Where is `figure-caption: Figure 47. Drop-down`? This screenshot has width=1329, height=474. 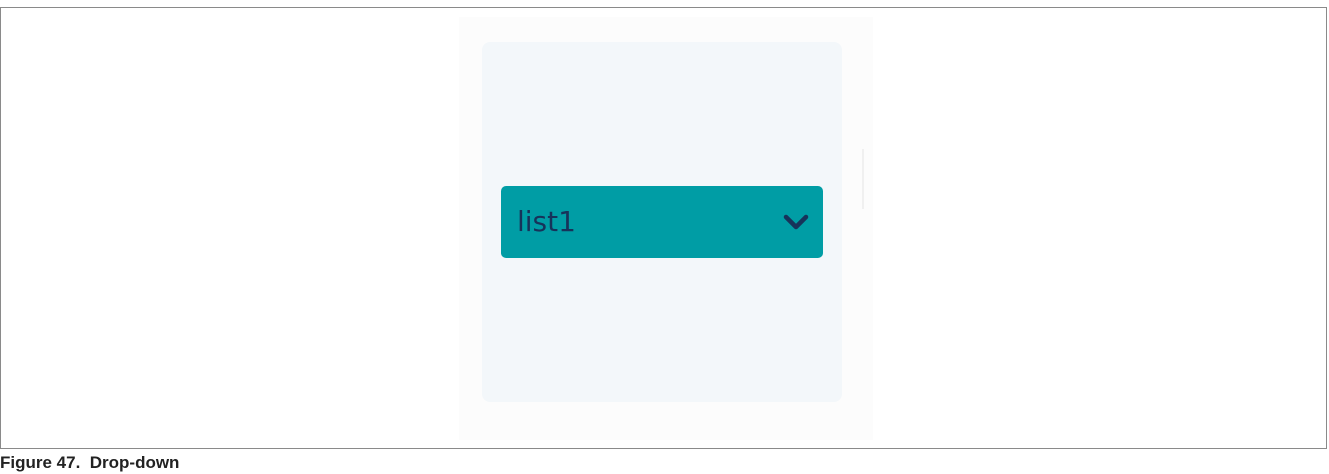
figure-caption: Figure 47. Drop-down is located at coordinates (90, 462).